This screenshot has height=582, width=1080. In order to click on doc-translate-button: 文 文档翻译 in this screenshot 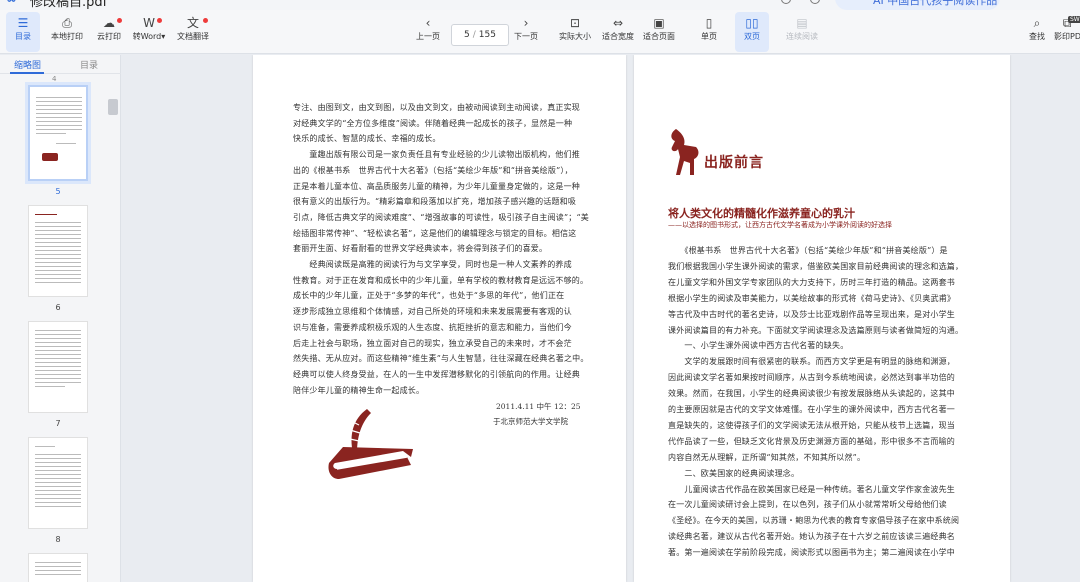, I will do `click(193, 32)`.